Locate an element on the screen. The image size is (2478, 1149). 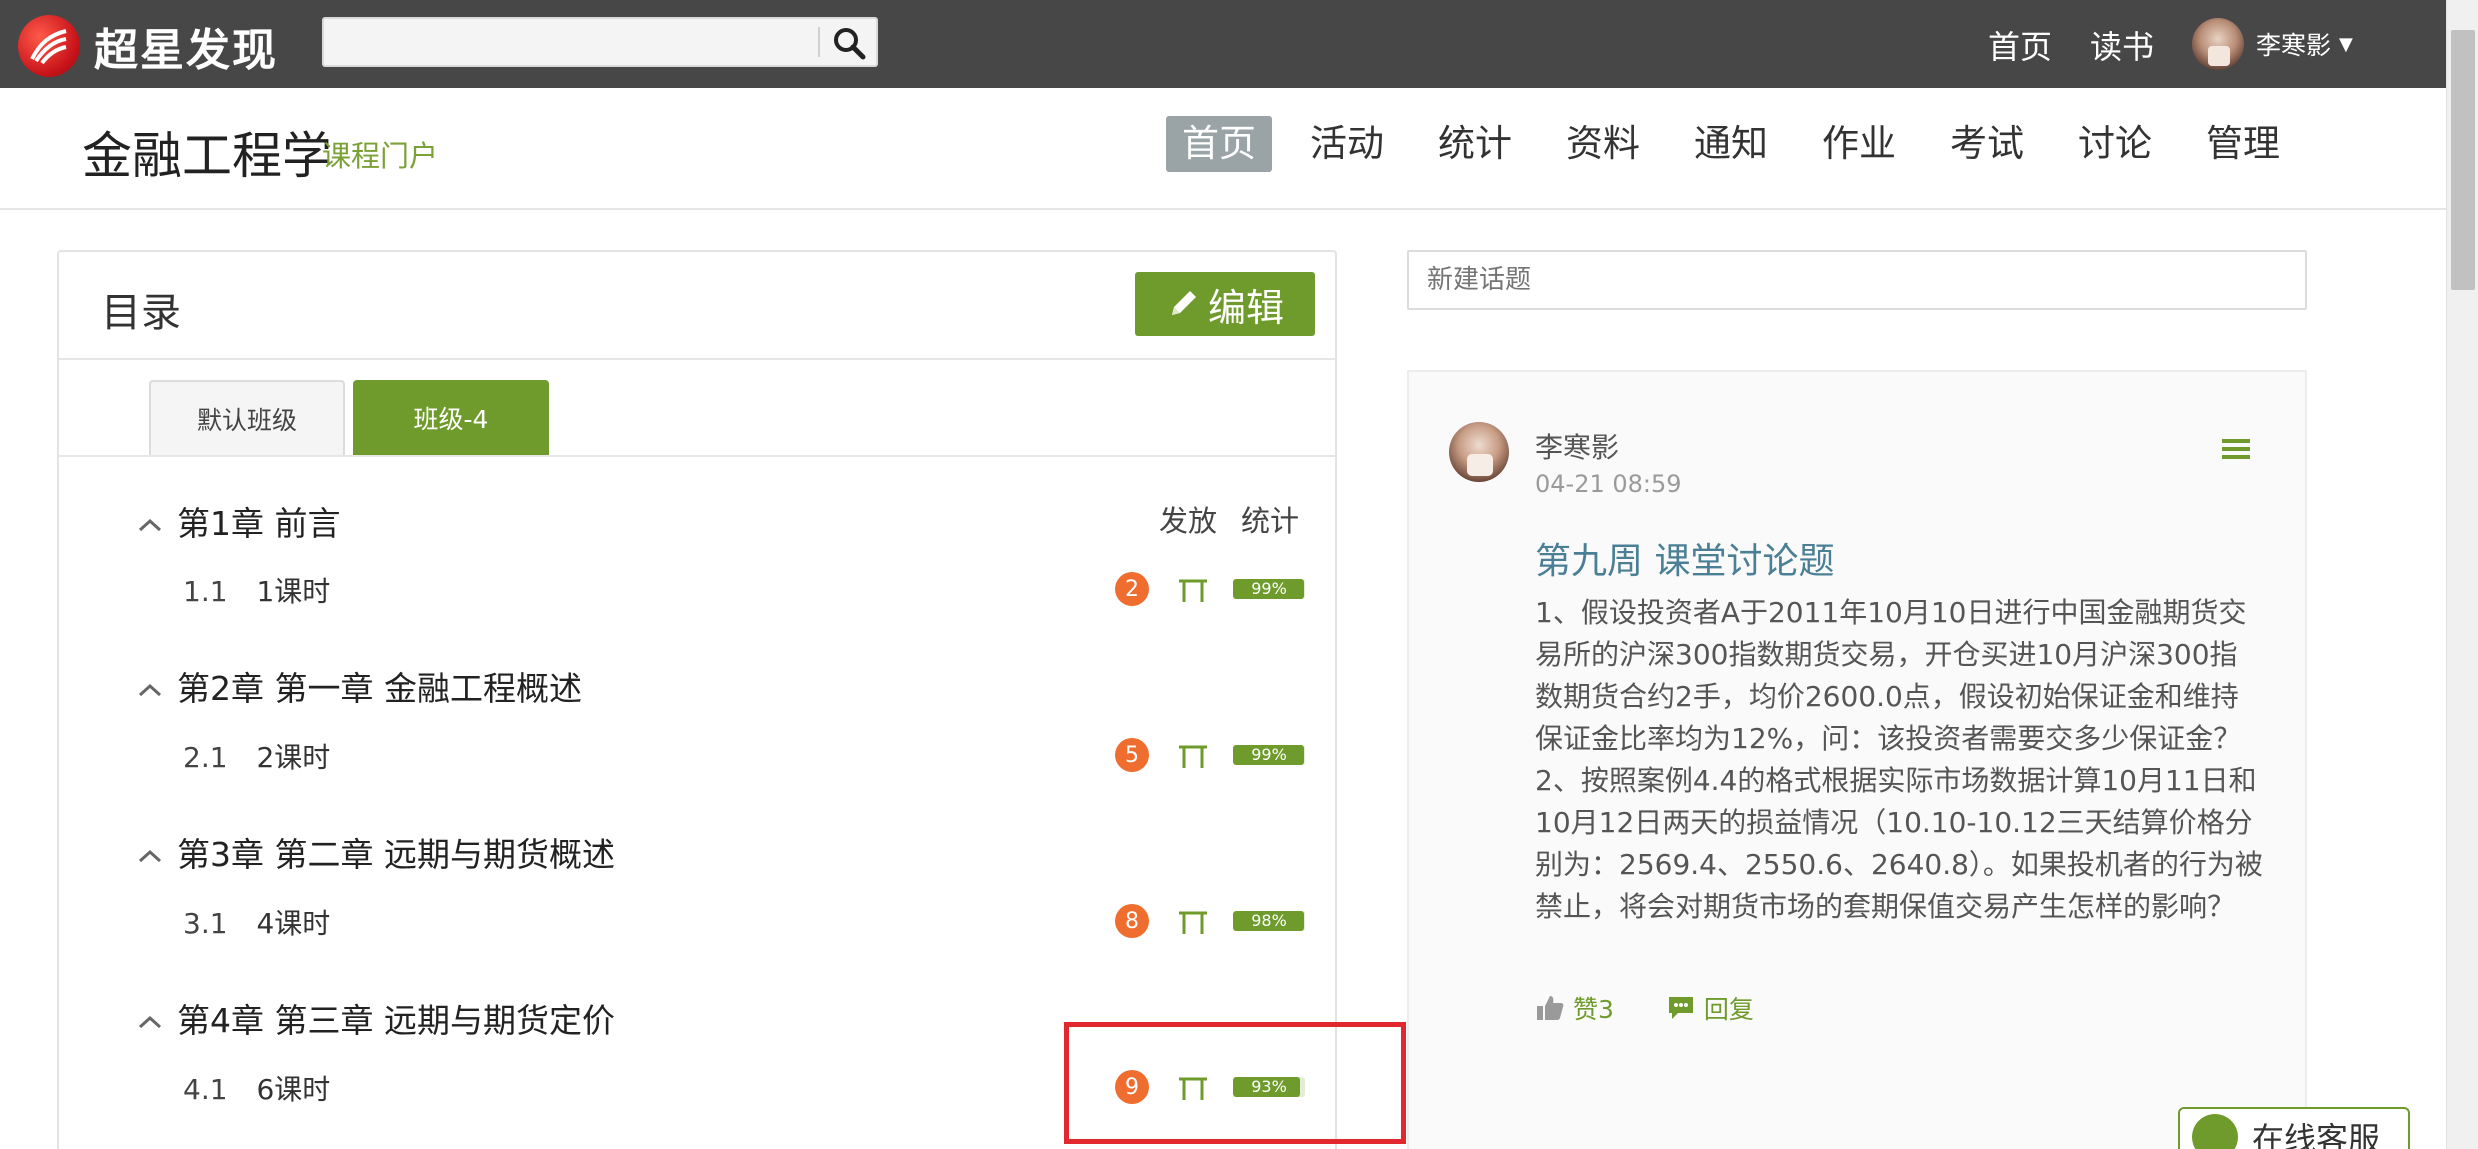
chapter-row: 第2章 第一章 金融工程概述 is located at coordinates (359, 686).